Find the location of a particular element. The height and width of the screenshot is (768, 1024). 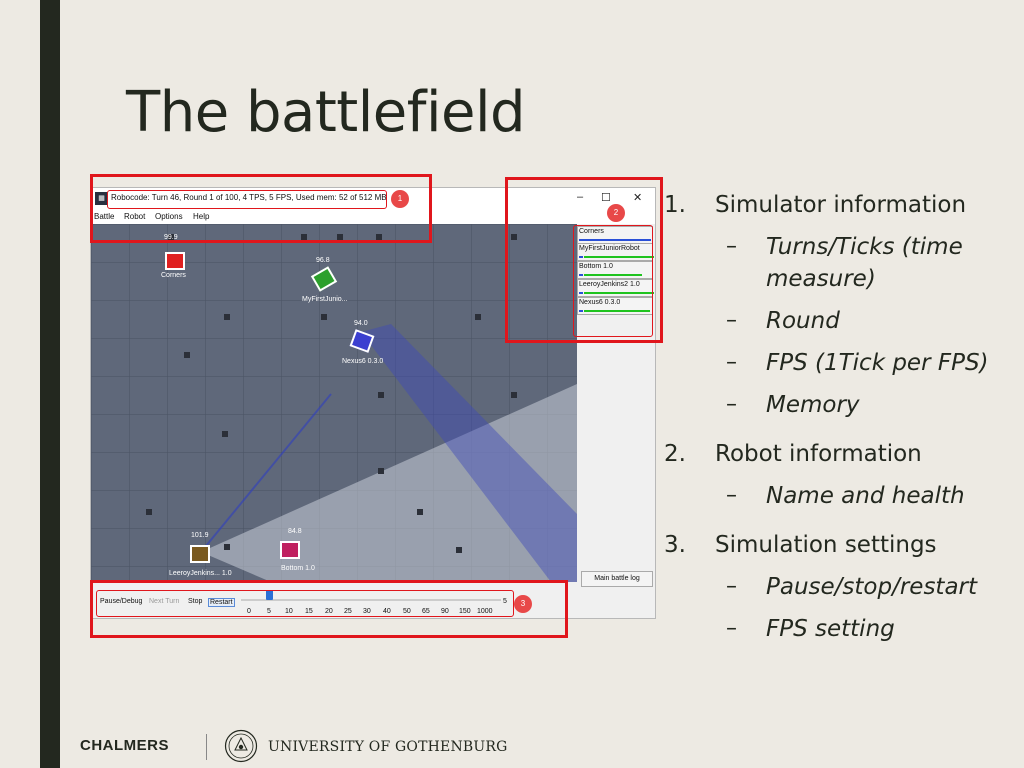

robot-leeroyjenkins is located at coordinates (199, 553).